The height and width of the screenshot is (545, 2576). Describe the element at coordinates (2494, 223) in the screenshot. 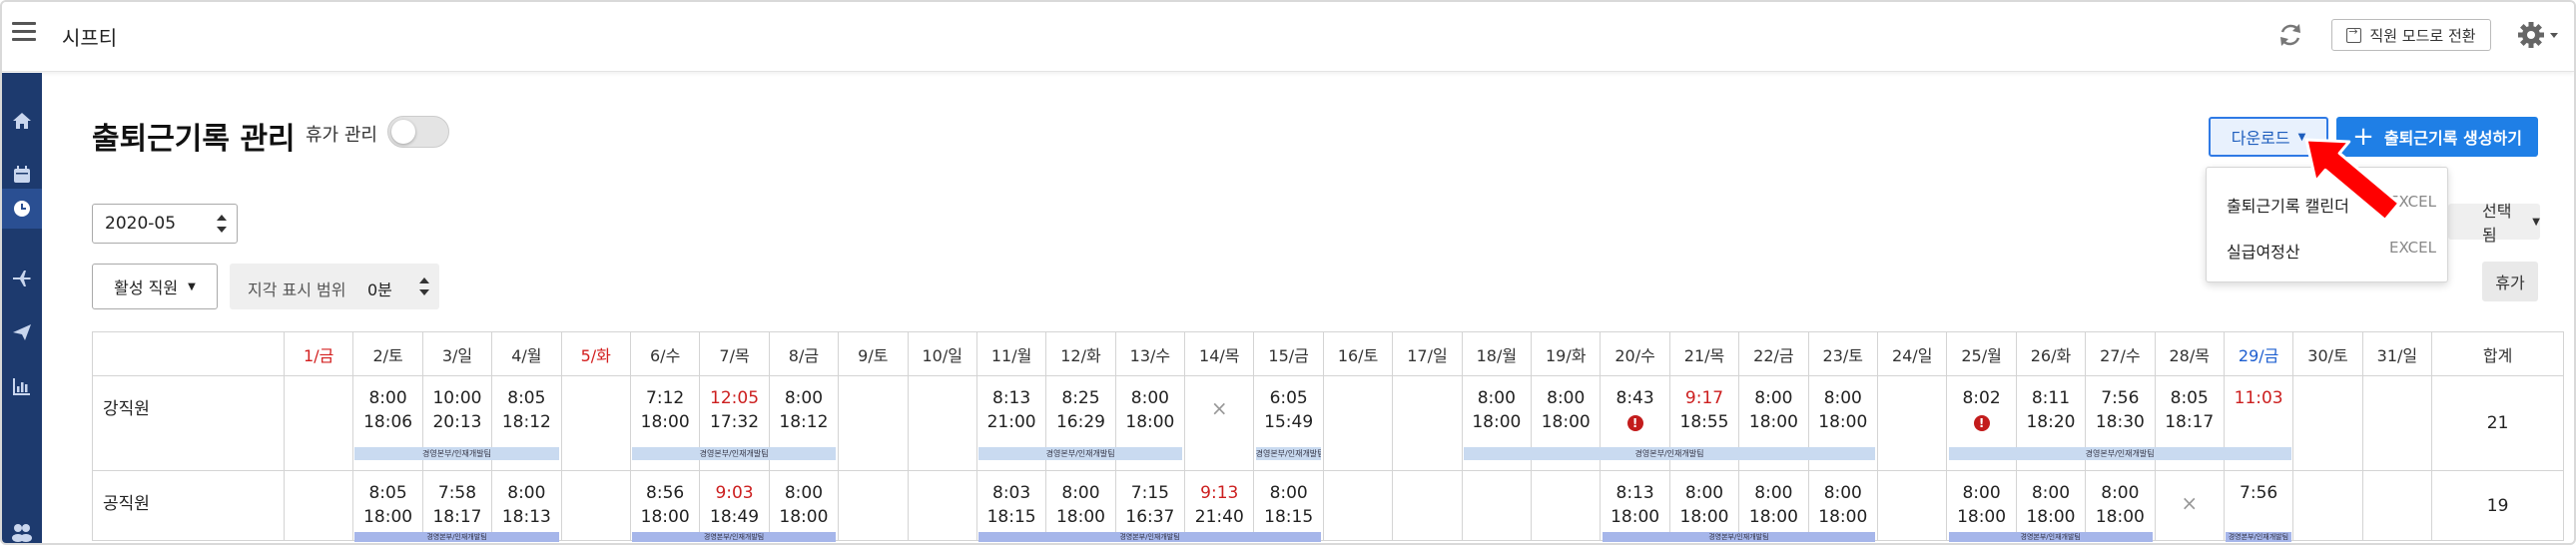

I see `selected-dropdown: 선택됨 ▼` at that location.